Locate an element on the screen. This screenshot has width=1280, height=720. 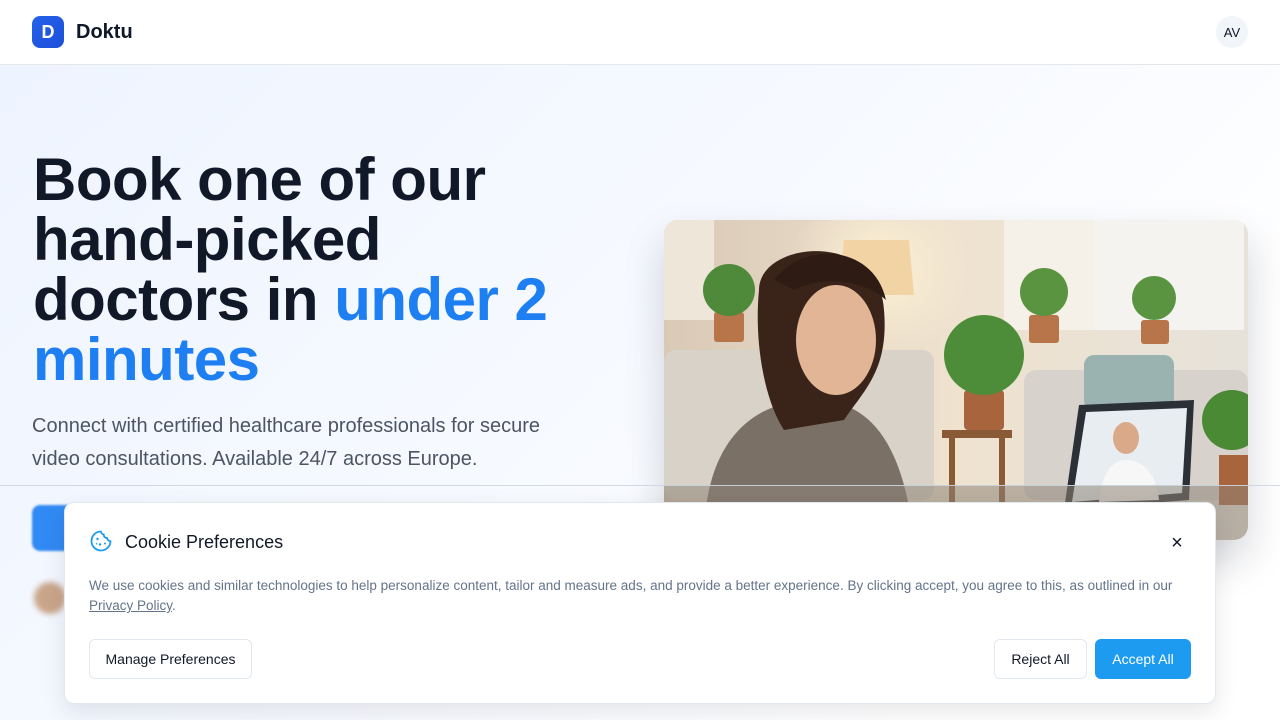
cookie-icon is located at coordinates (101, 541).